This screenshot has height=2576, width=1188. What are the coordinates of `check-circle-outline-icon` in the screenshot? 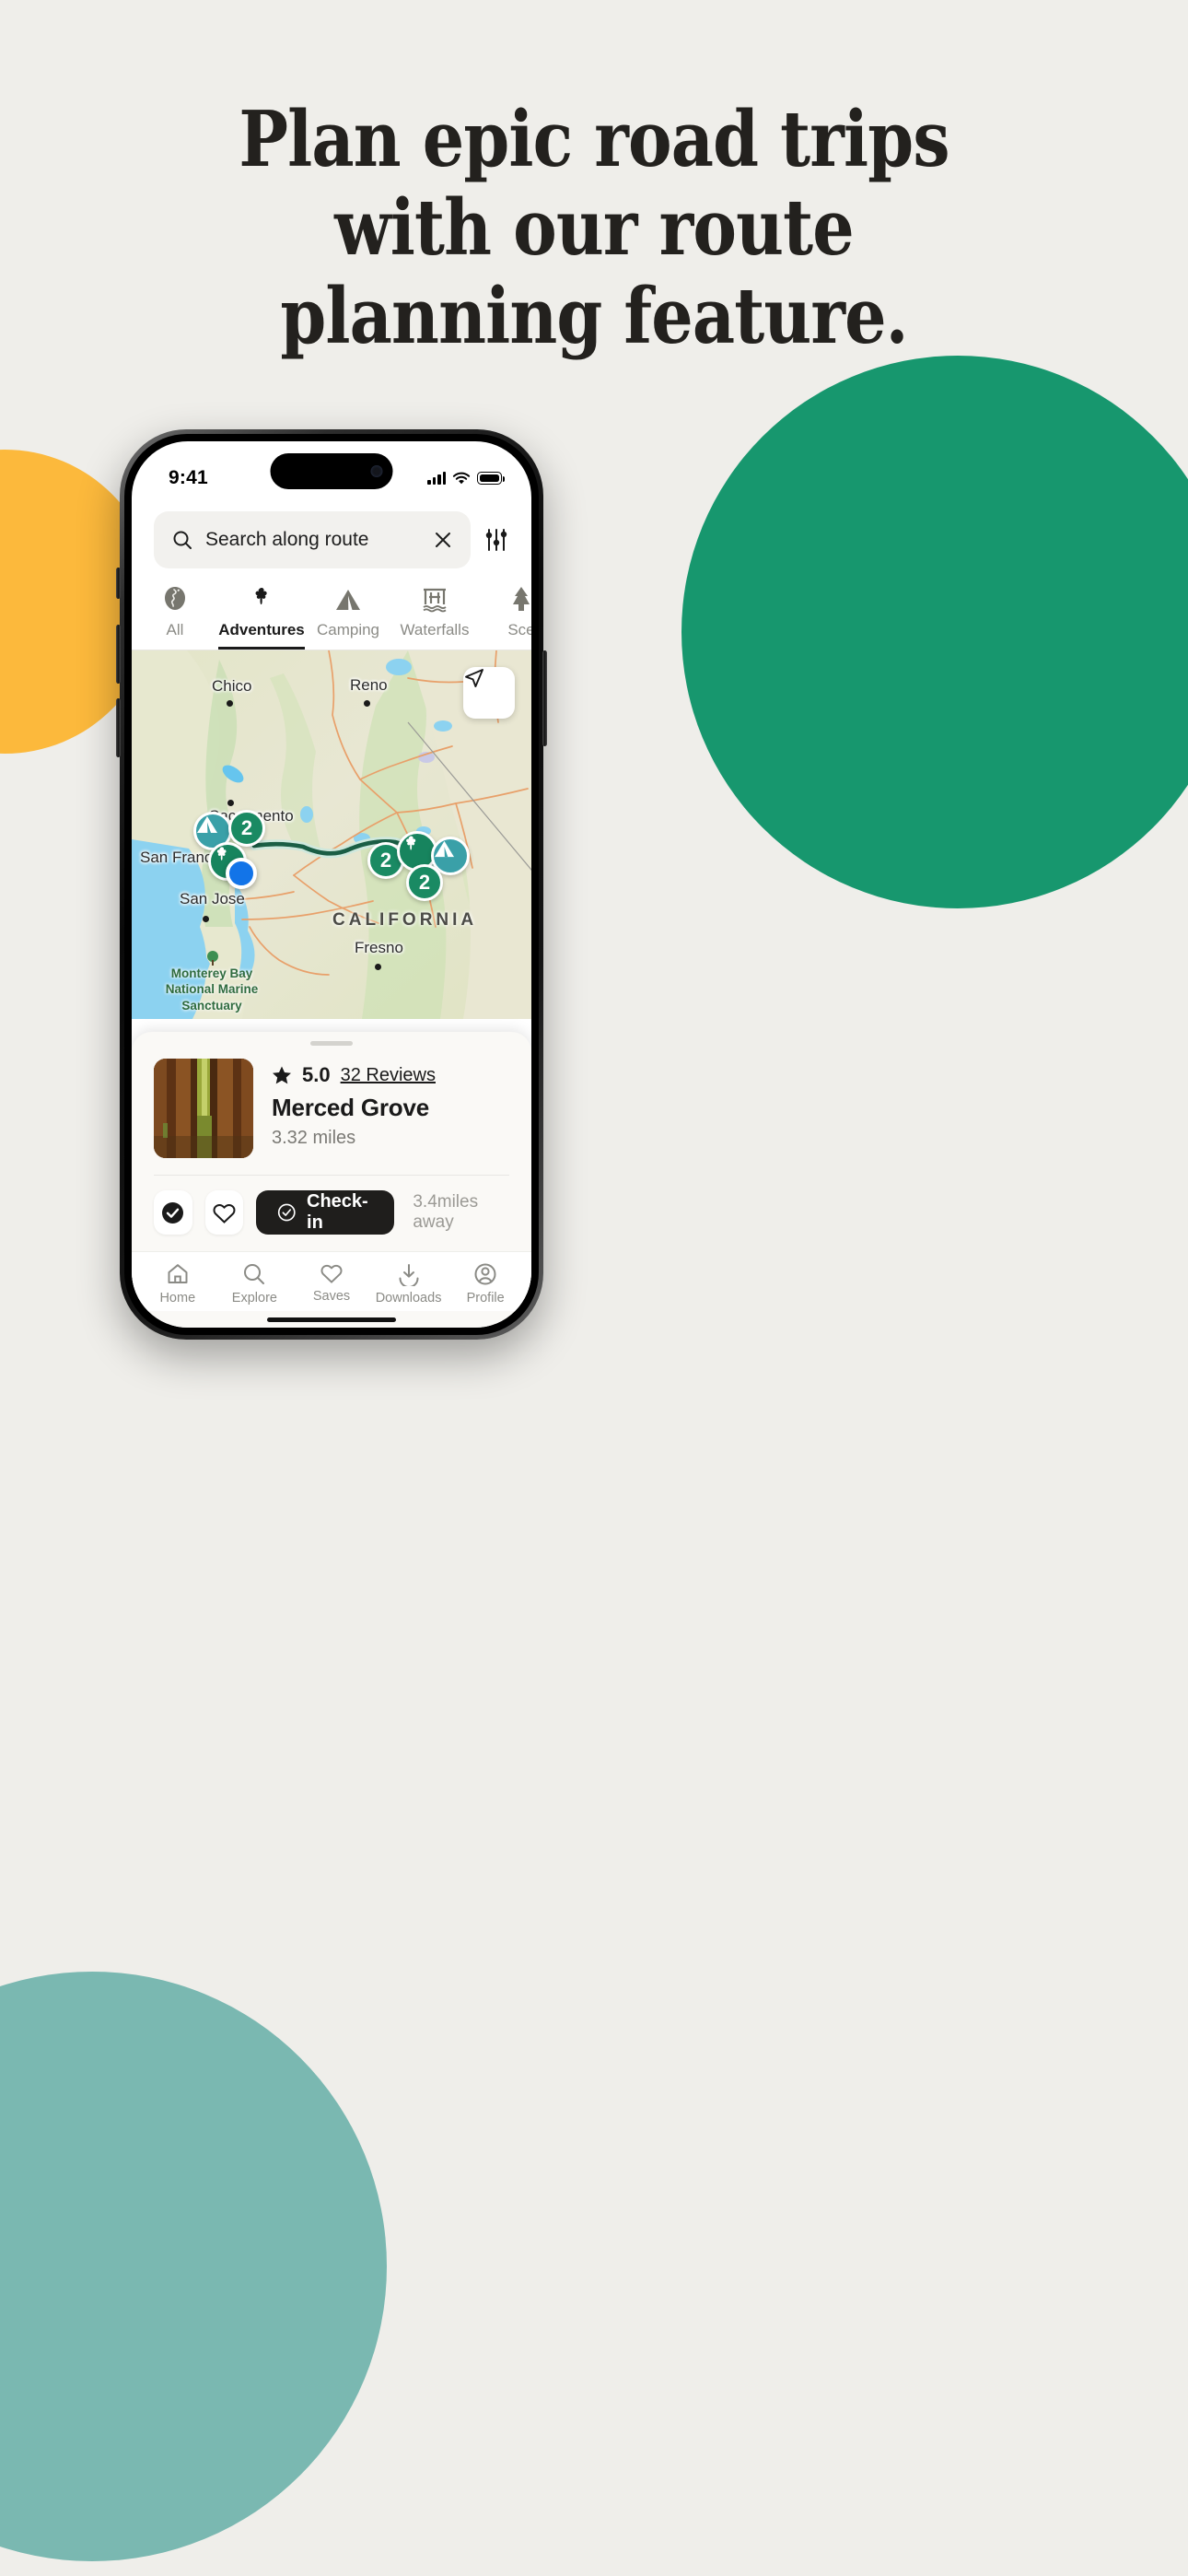 It's located at (287, 1212).